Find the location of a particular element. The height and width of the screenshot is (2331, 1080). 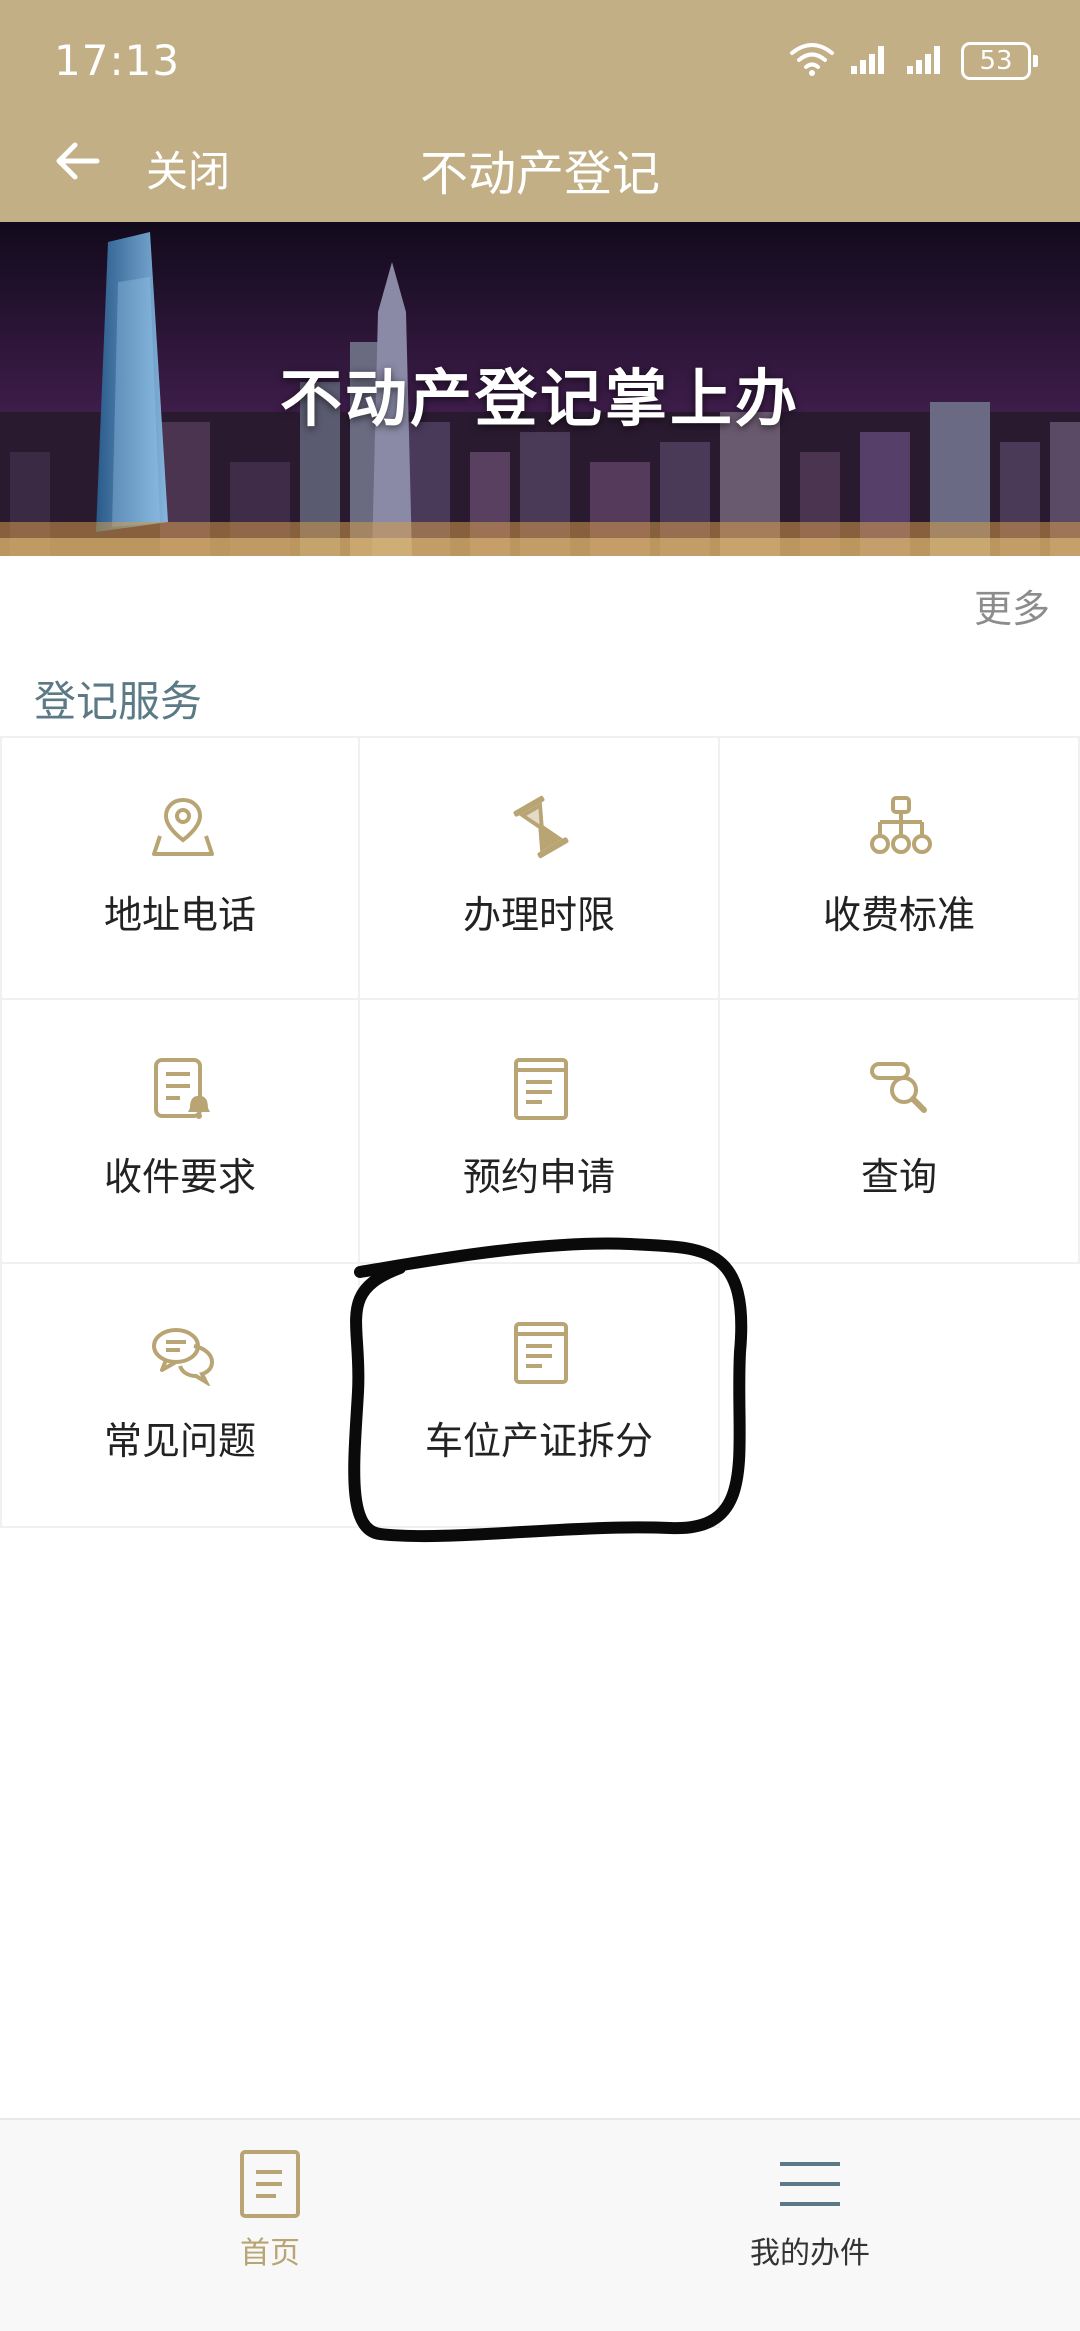

battery-icon: 53 is located at coordinates (999, 61).